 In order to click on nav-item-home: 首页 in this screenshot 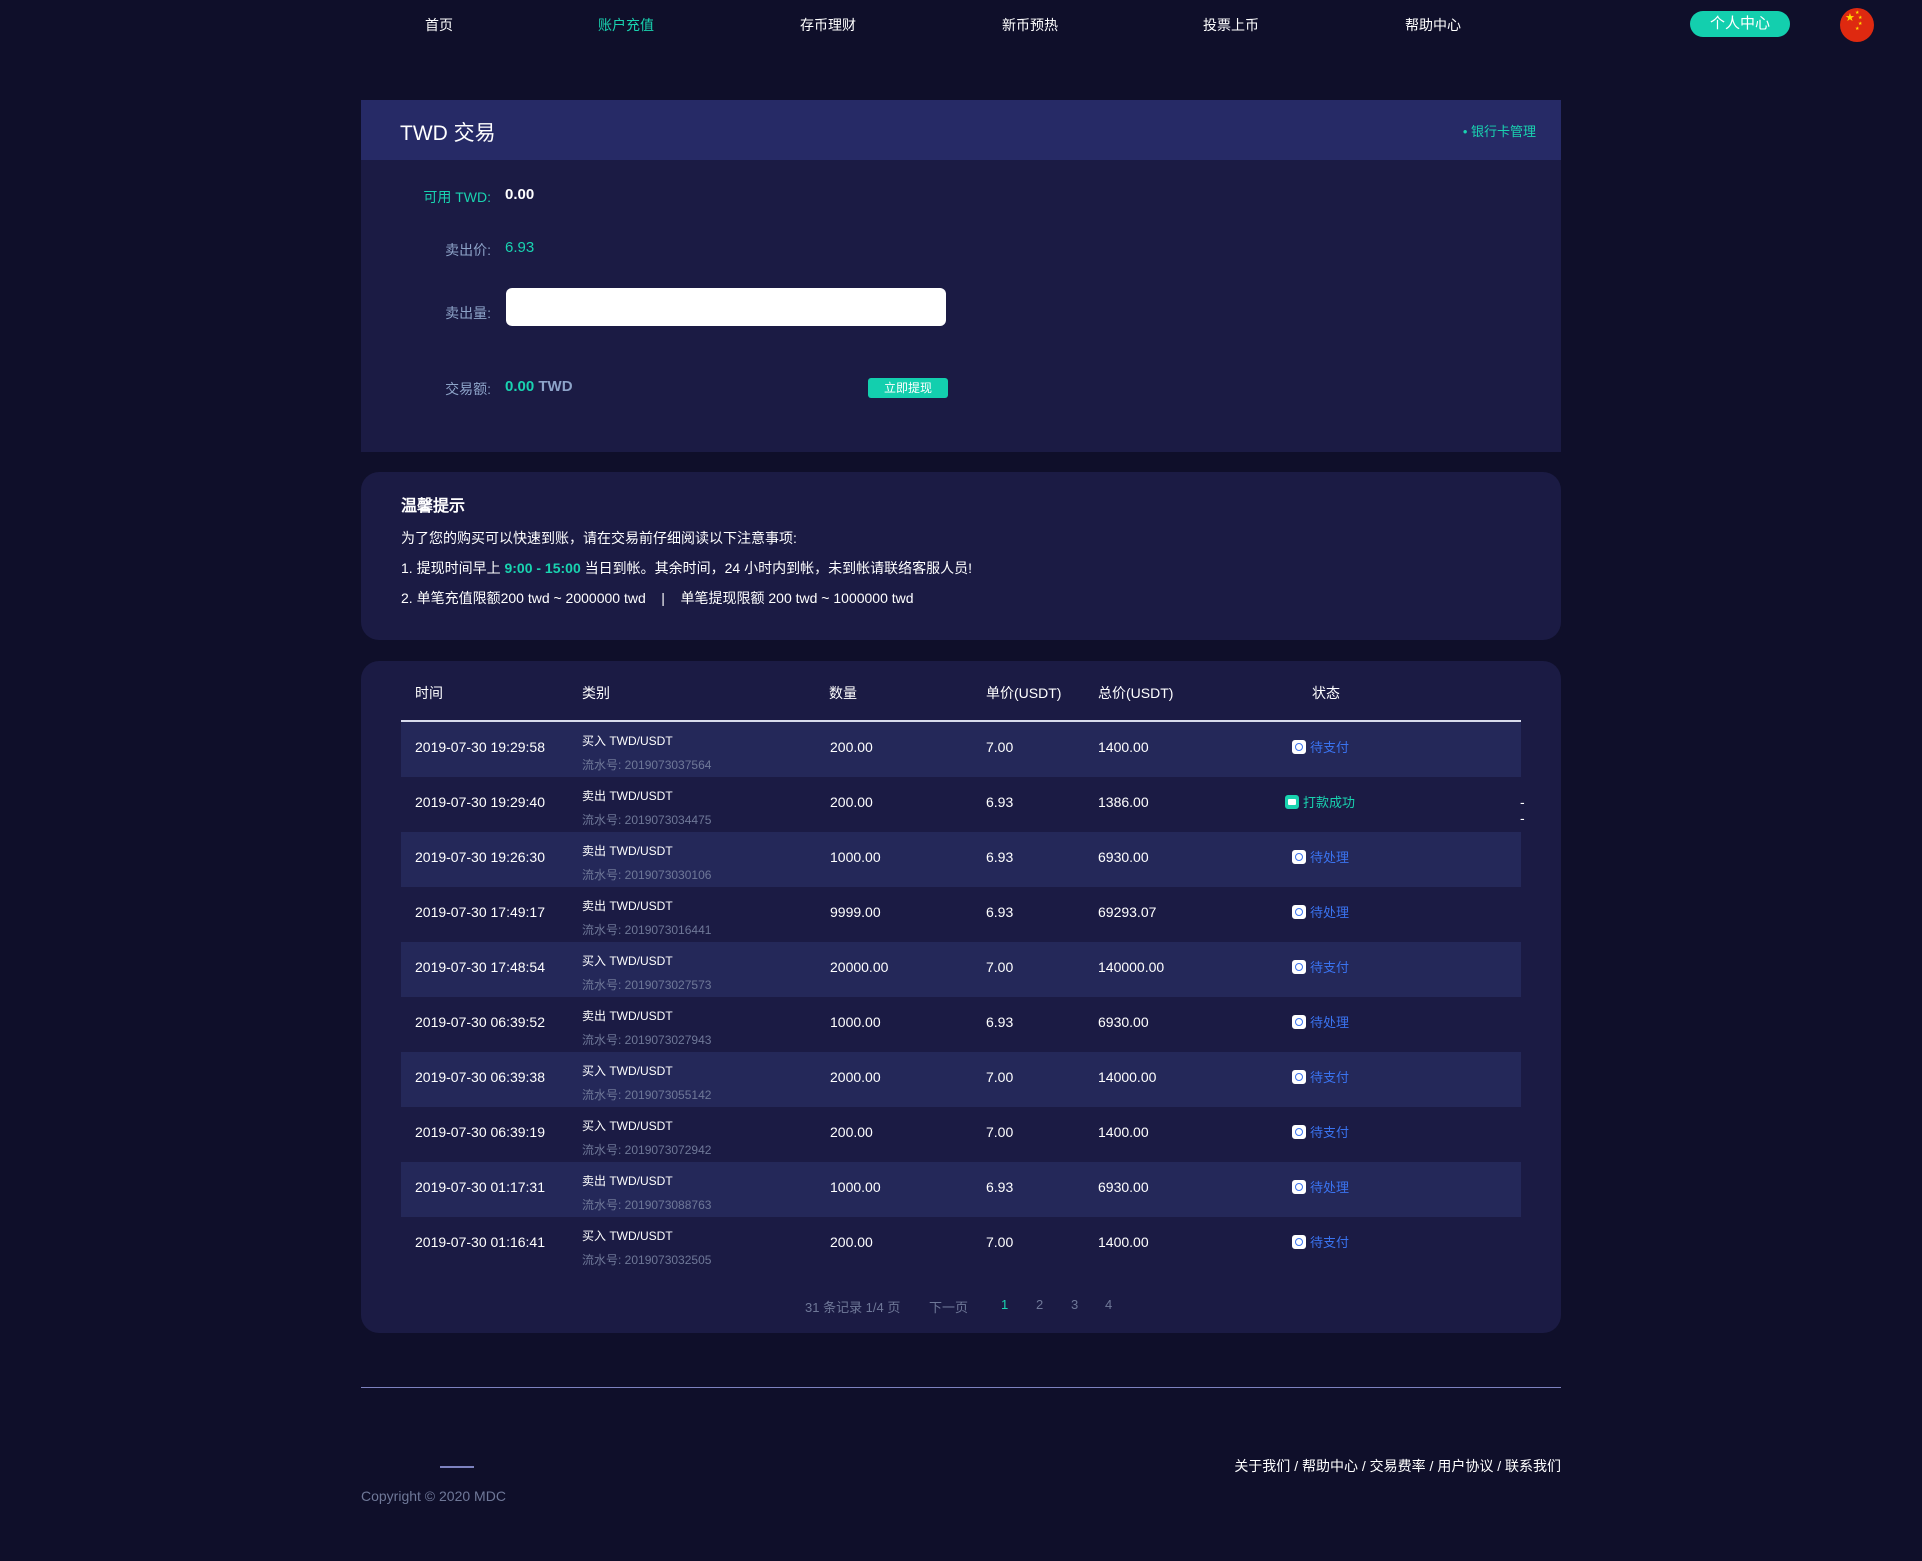, I will do `click(439, 25)`.